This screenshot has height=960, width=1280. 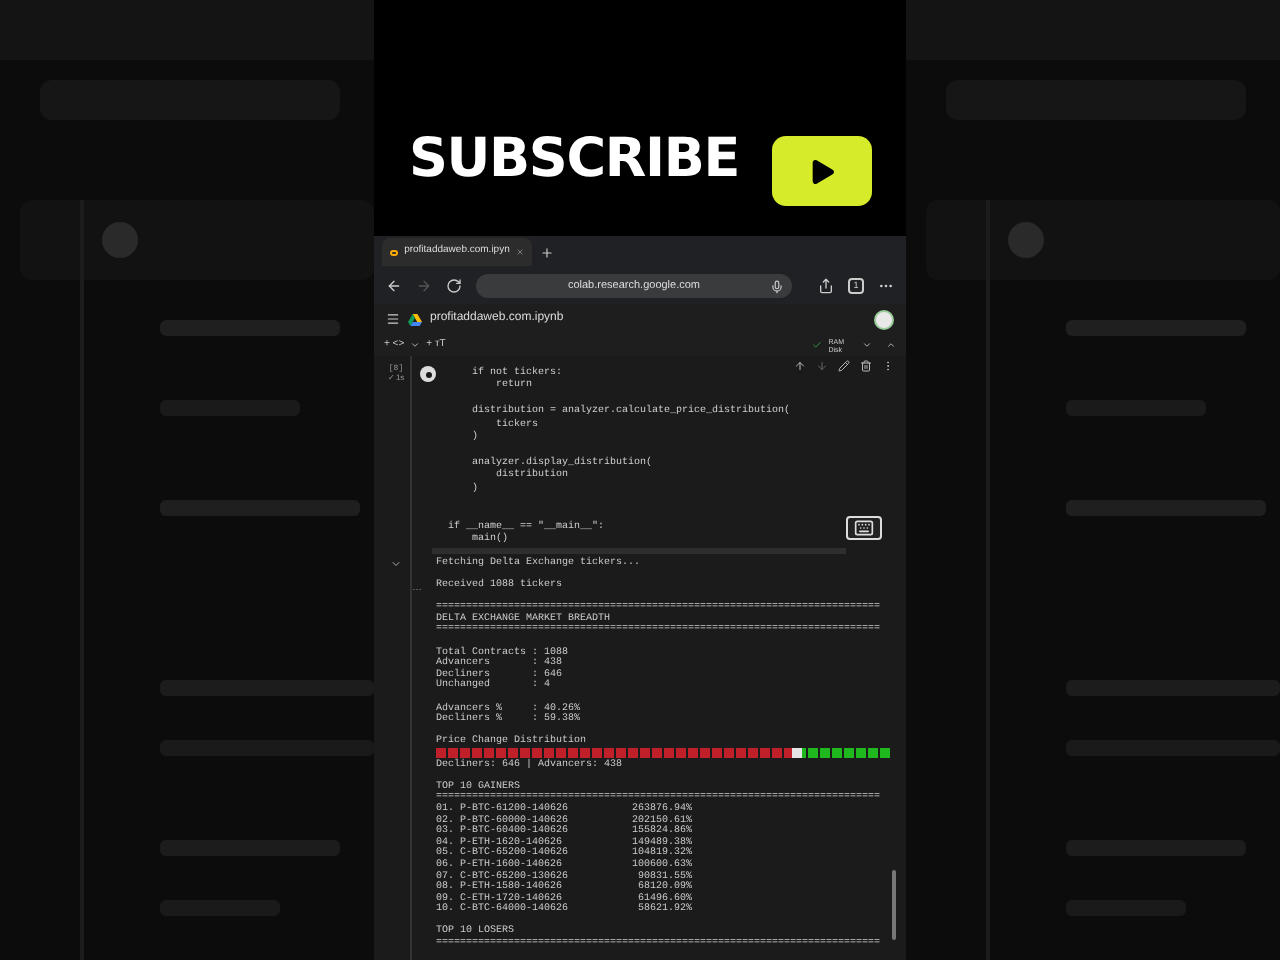 I want to click on subscribe-text: SUBSCRIBE, so click(x=574, y=159).